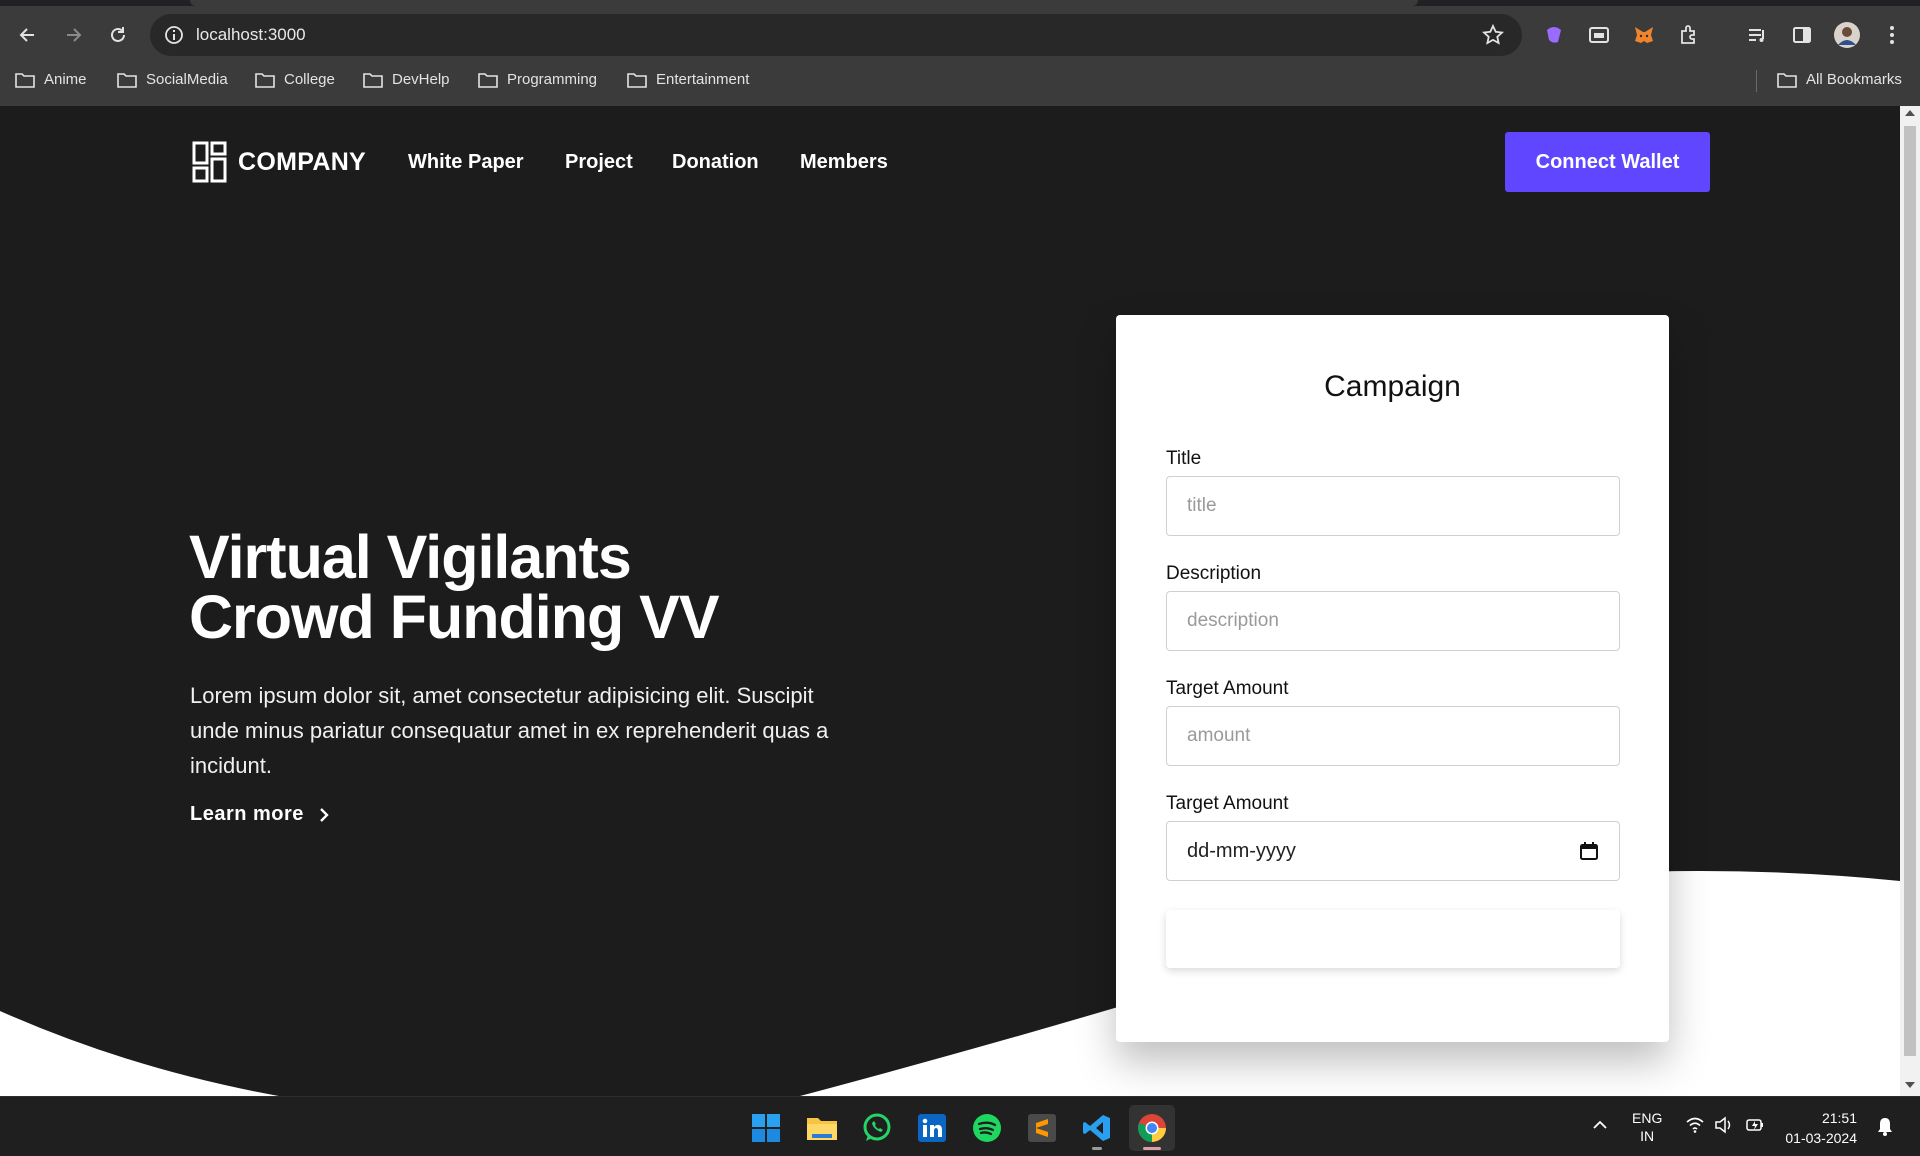 This screenshot has width=1920, height=1156. I want to click on hero-title-line: Crowd Funding VV, so click(454, 617).